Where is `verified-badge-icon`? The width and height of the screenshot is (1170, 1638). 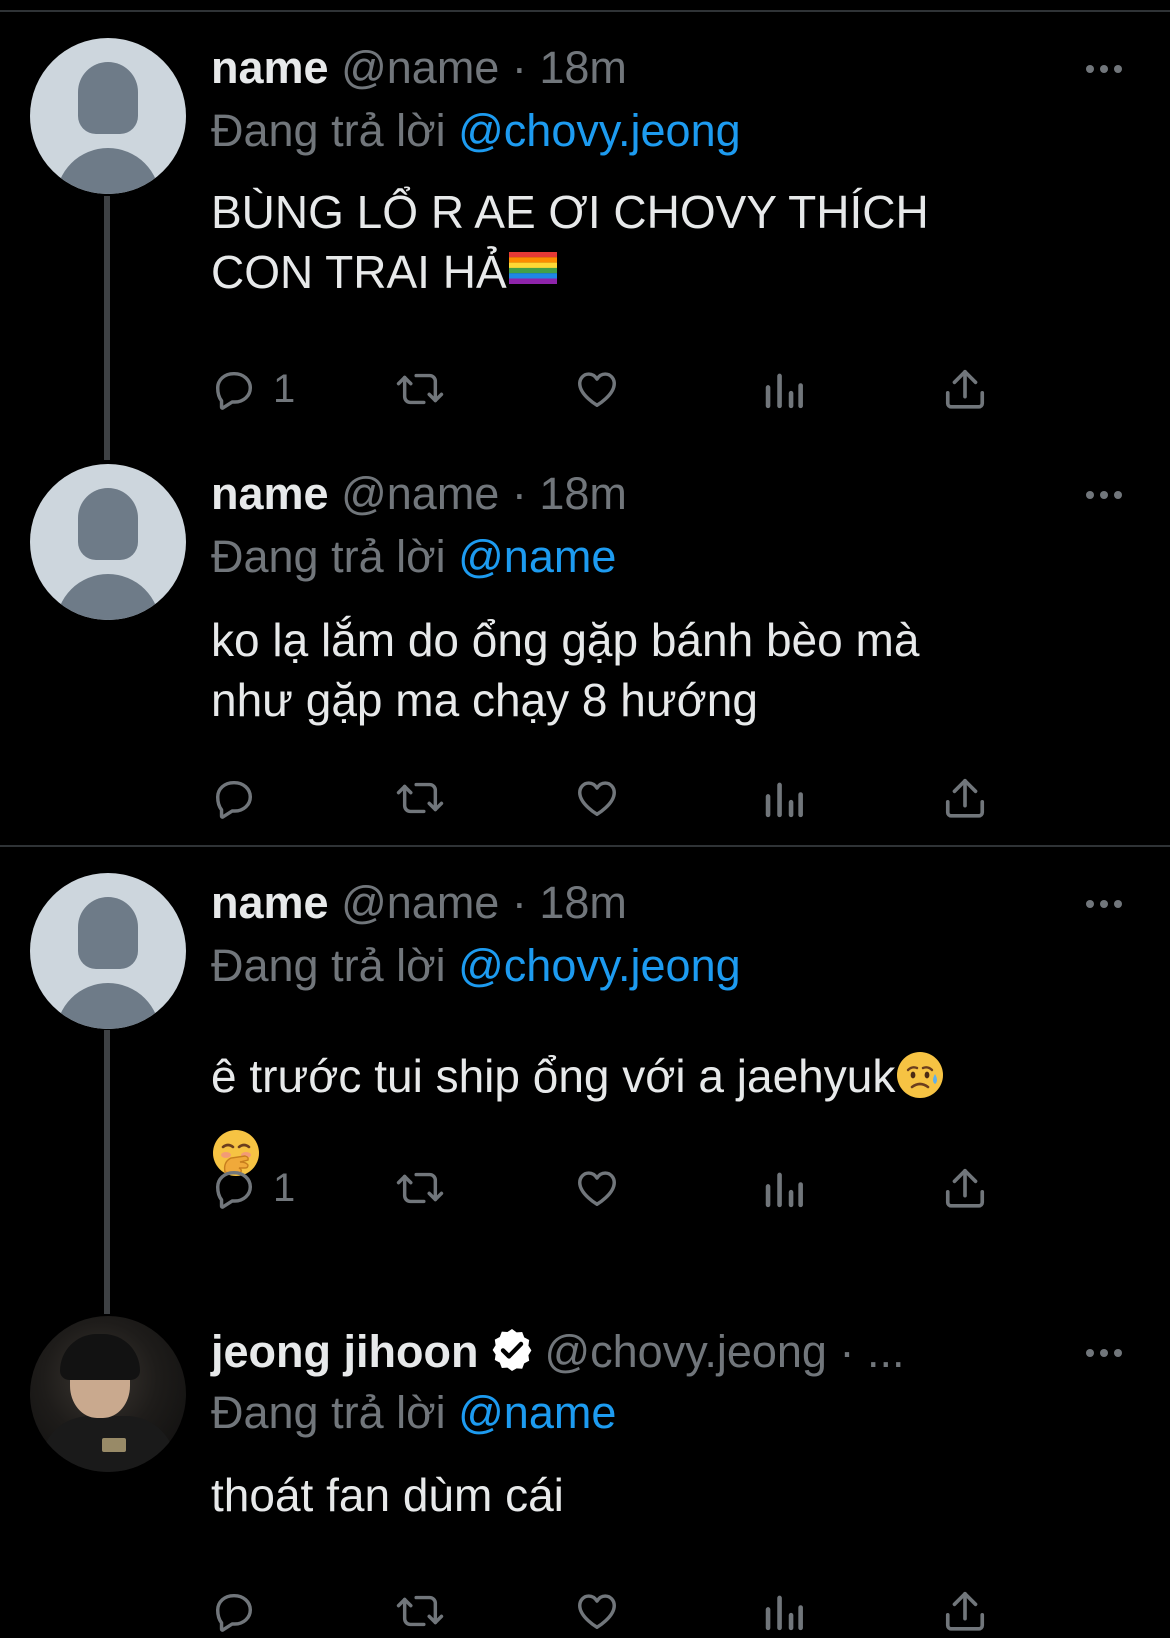 verified-badge-icon is located at coordinates (512, 1350).